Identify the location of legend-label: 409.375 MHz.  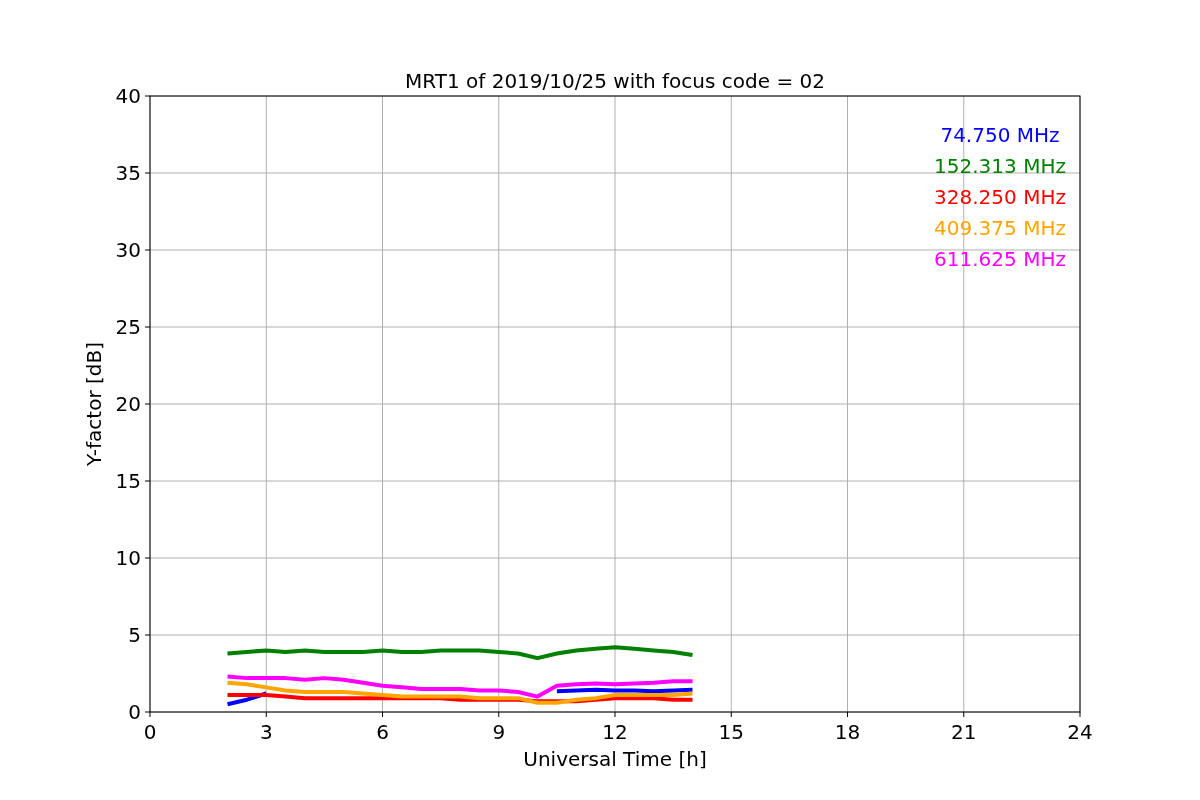
(1000, 228).